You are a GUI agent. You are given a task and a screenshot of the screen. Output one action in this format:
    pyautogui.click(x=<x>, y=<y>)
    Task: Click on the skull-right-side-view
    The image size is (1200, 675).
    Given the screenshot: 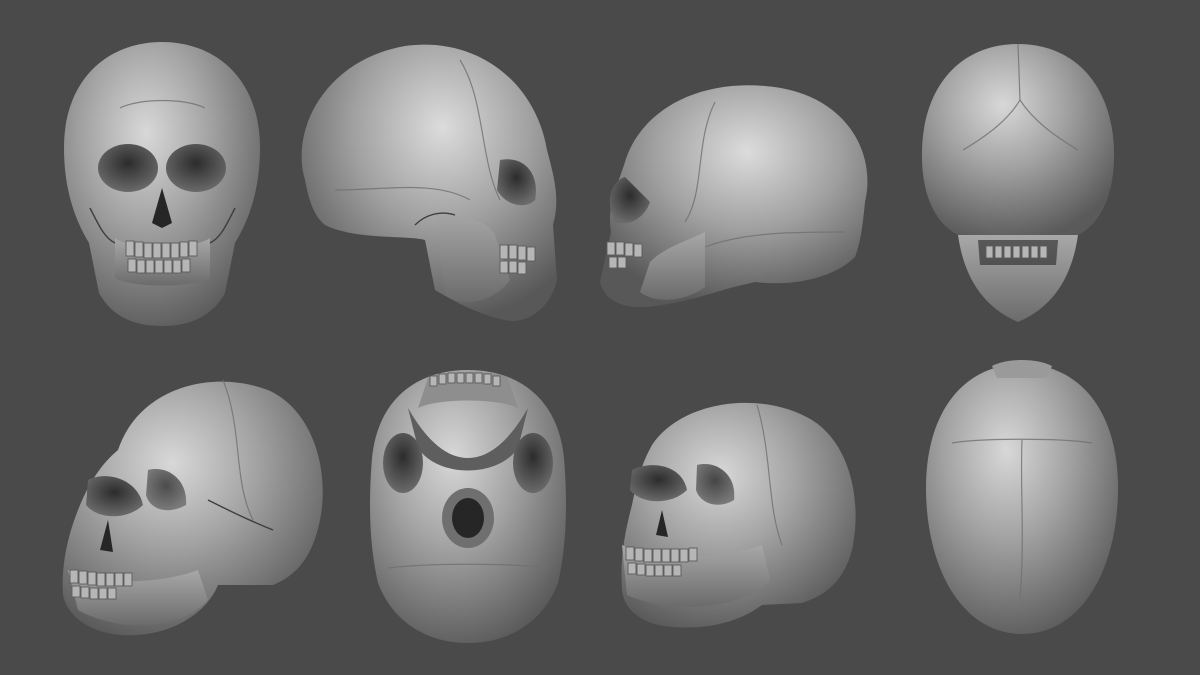 What is the action you would take?
    pyautogui.click(x=427, y=182)
    